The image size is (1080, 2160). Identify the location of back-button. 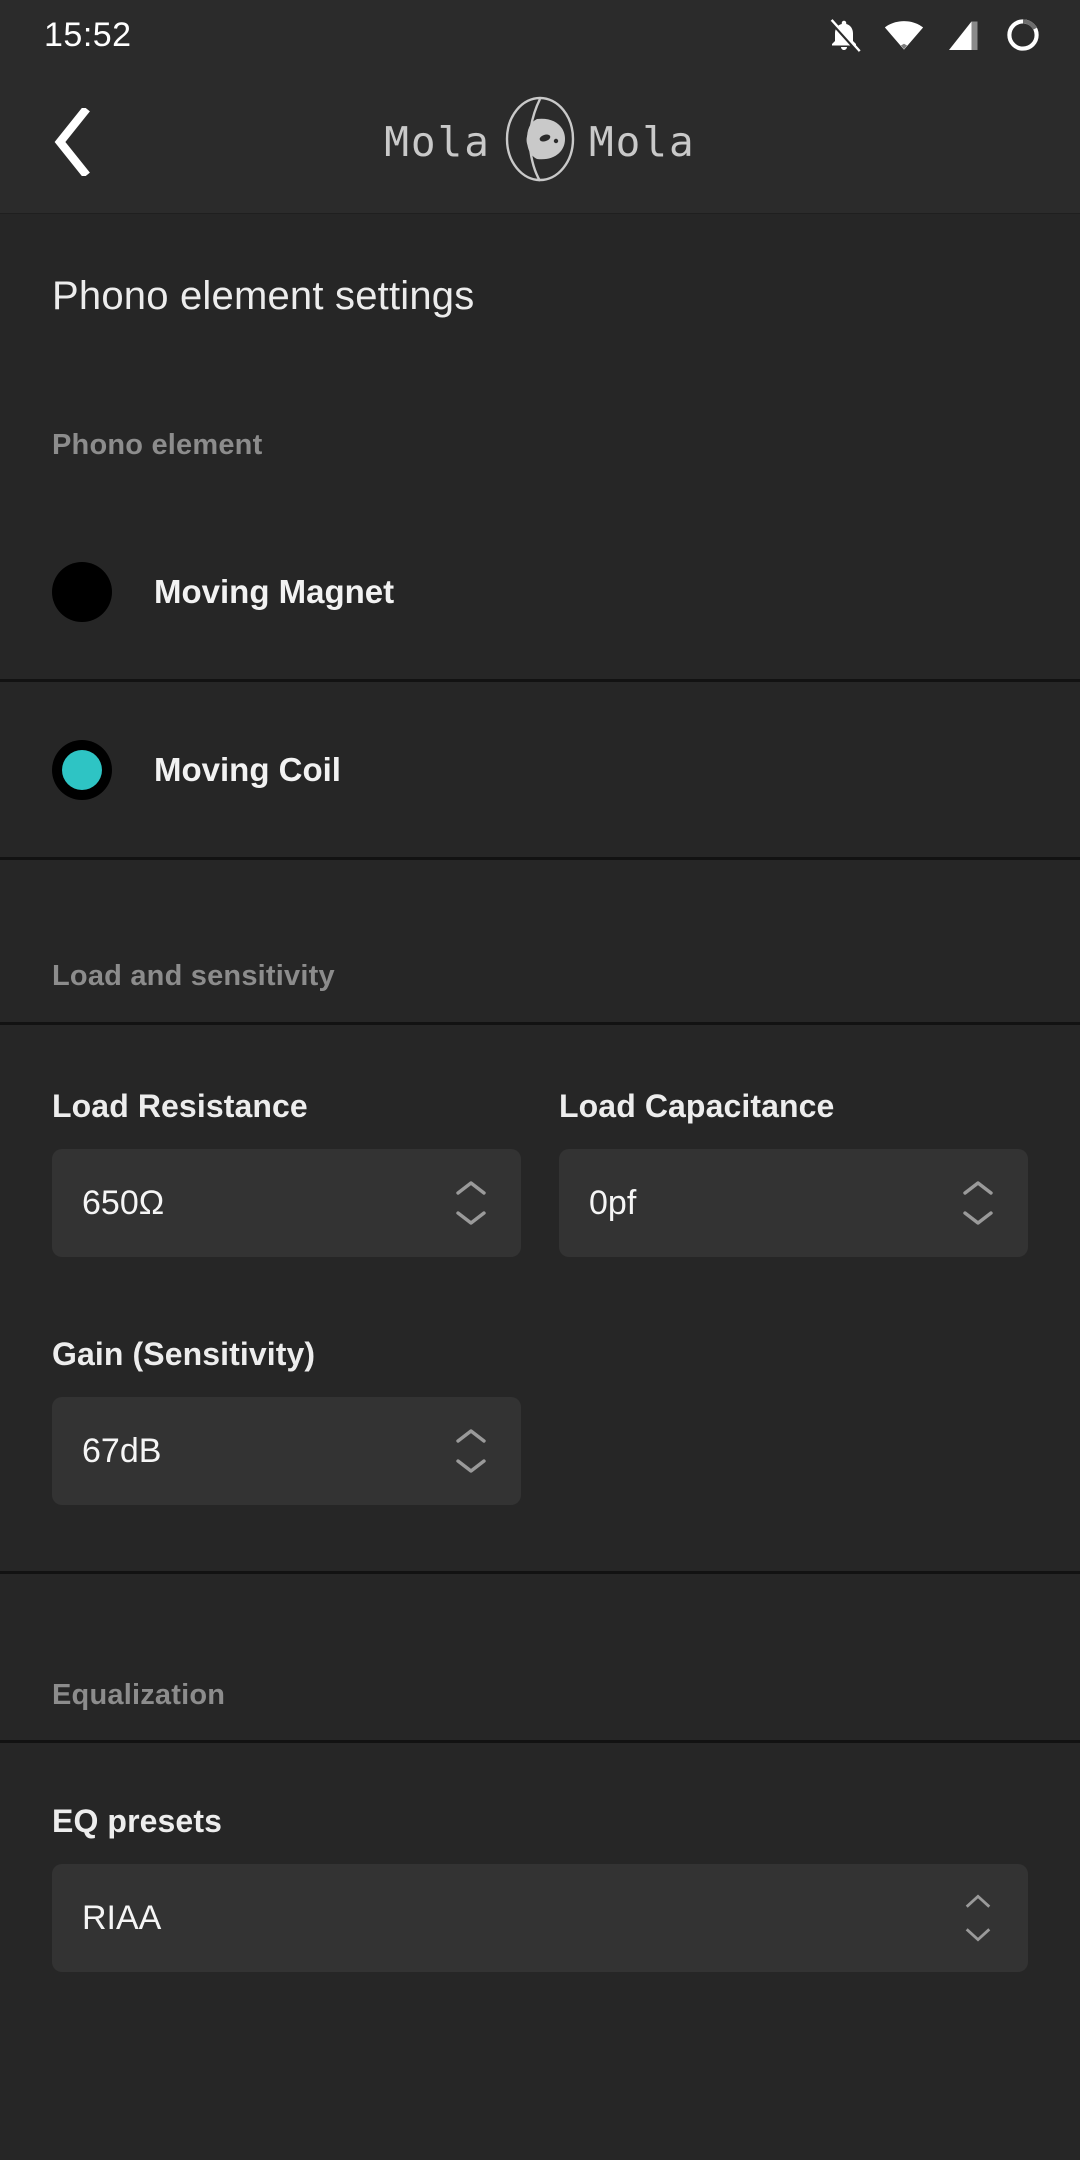
(72, 142).